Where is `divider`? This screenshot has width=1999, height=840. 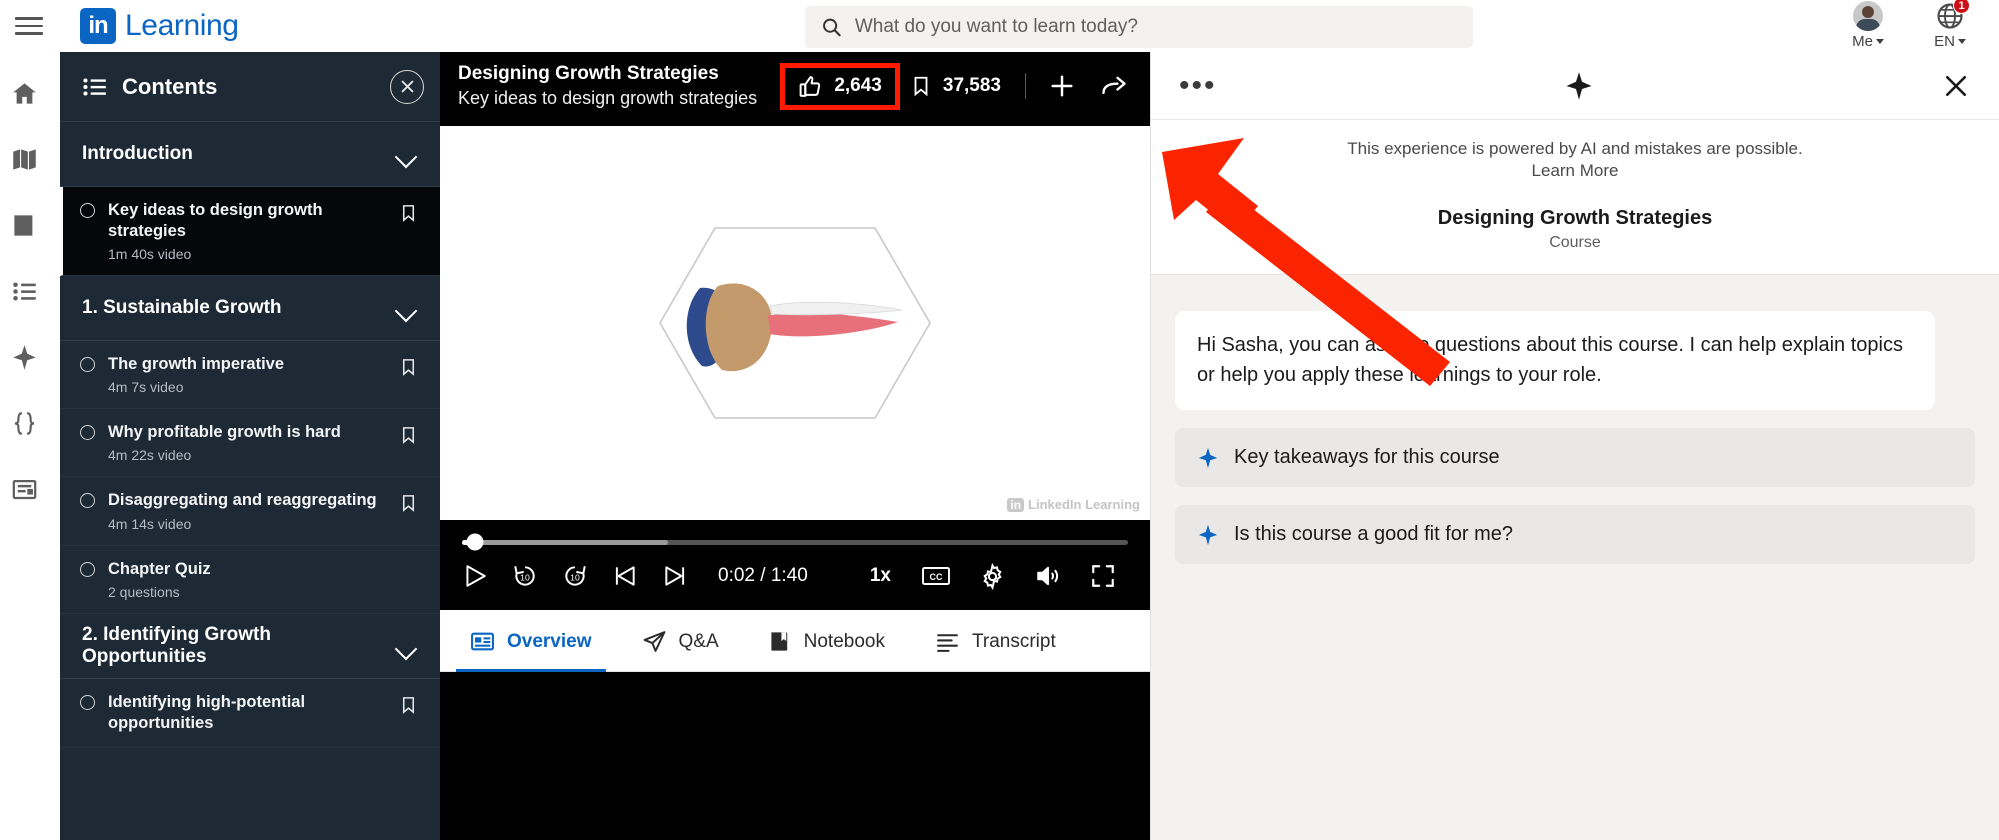
divider is located at coordinates (1025, 86).